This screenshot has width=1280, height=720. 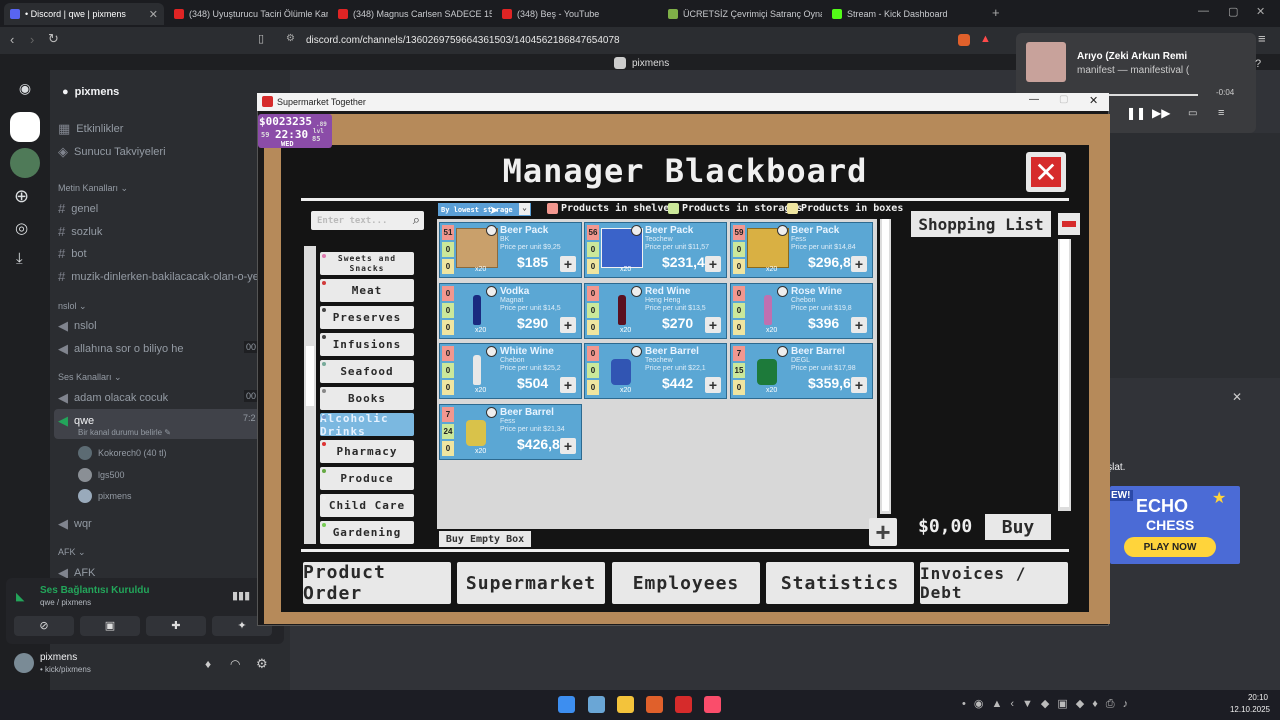 I want to click on voice-user: lgs500, so click(x=101, y=475).